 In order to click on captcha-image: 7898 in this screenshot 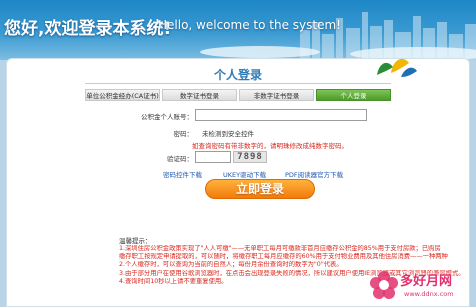, I will do `click(250, 157)`.